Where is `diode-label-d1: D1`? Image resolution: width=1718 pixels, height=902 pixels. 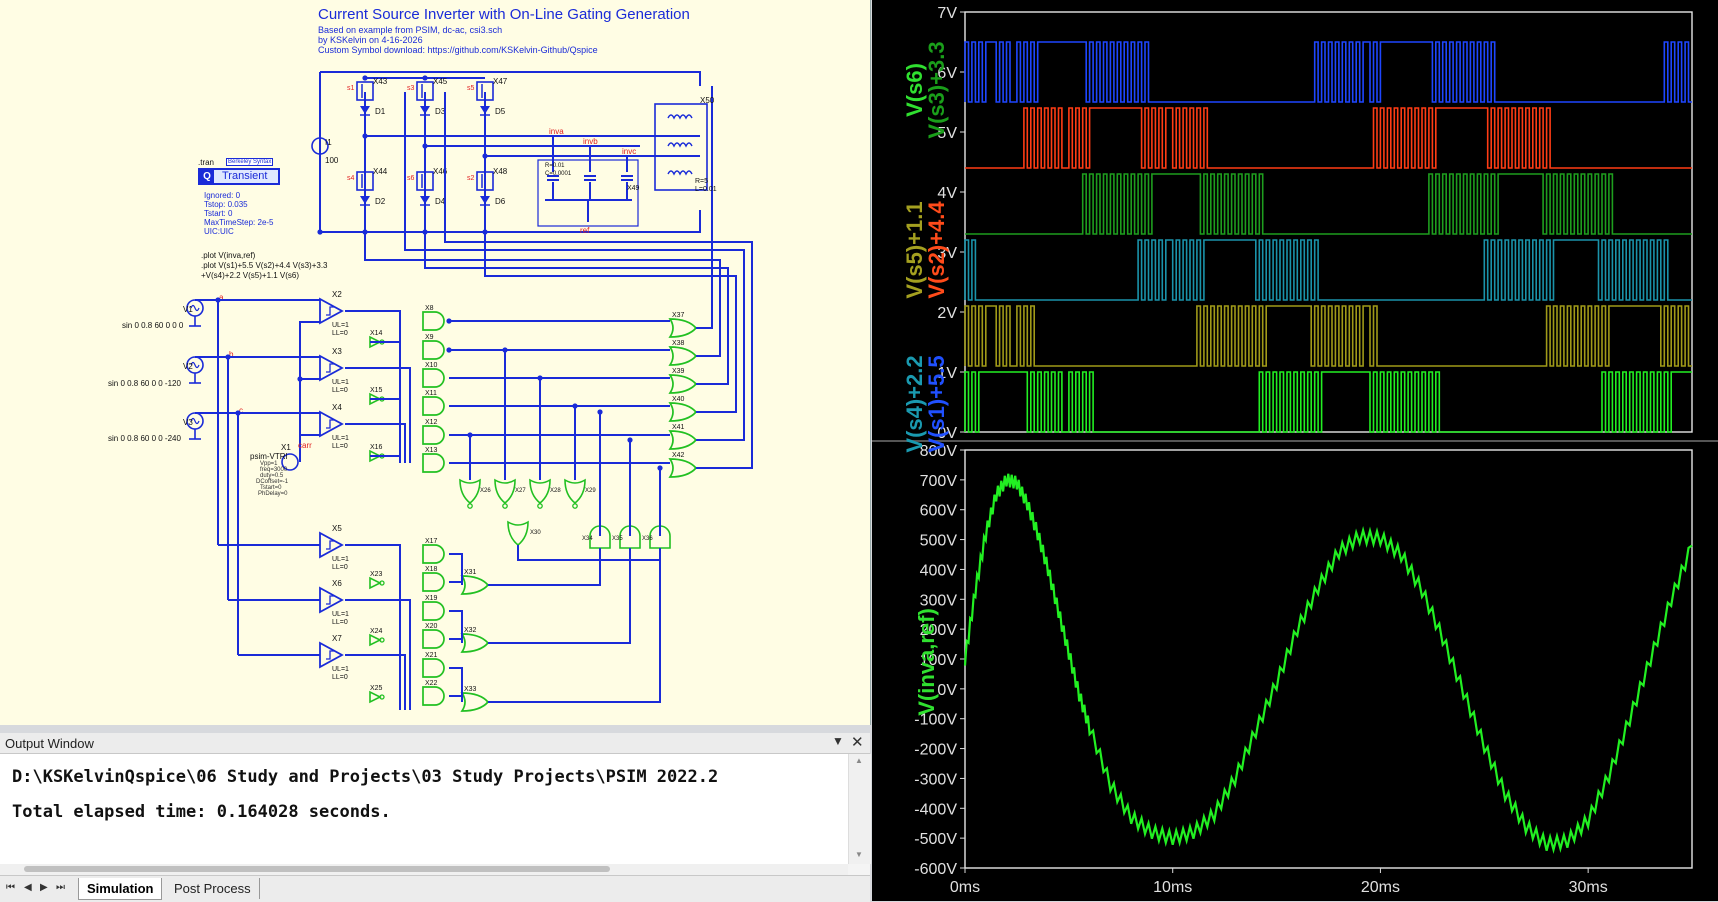 diode-label-d1: D1 is located at coordinates (380, 111).